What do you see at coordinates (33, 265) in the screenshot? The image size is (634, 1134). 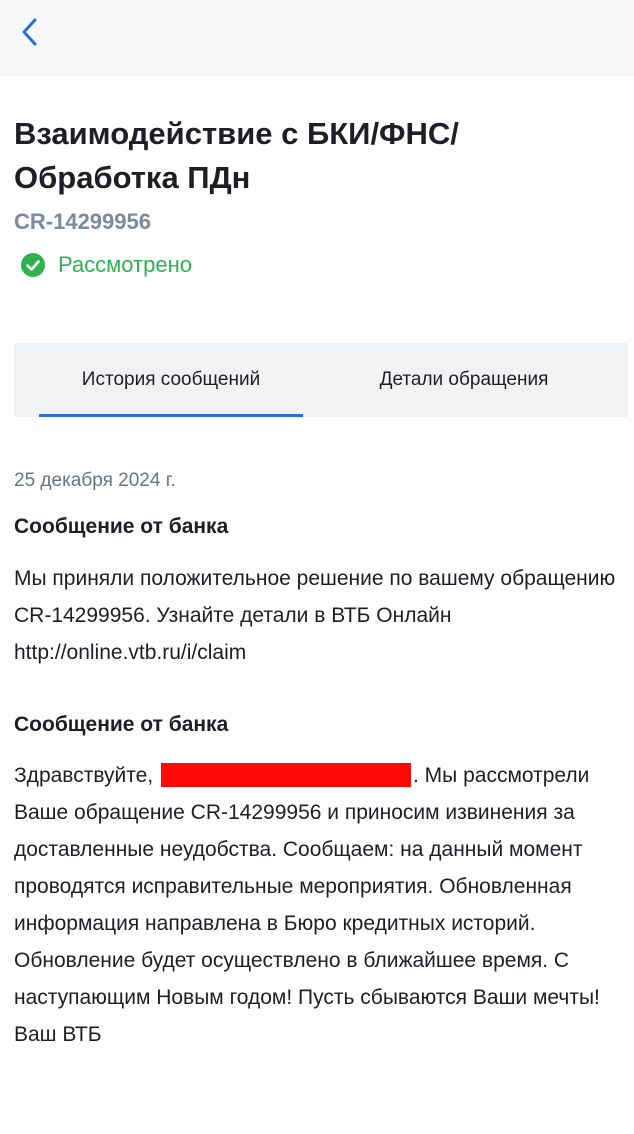 I see `check-circle-icon` at bounding box center [33, 265].